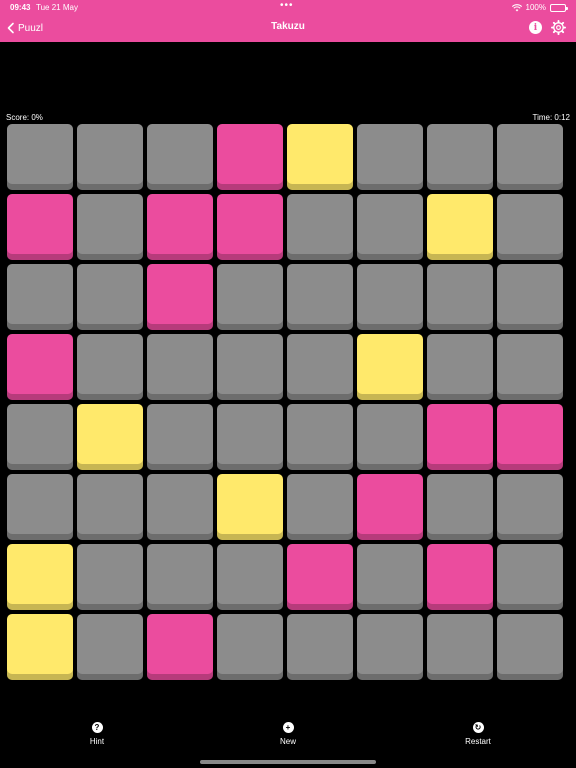 Image resolution: width=576 pixels, height=768 pixels. I want to click on new-label: New, so click(287, 741).